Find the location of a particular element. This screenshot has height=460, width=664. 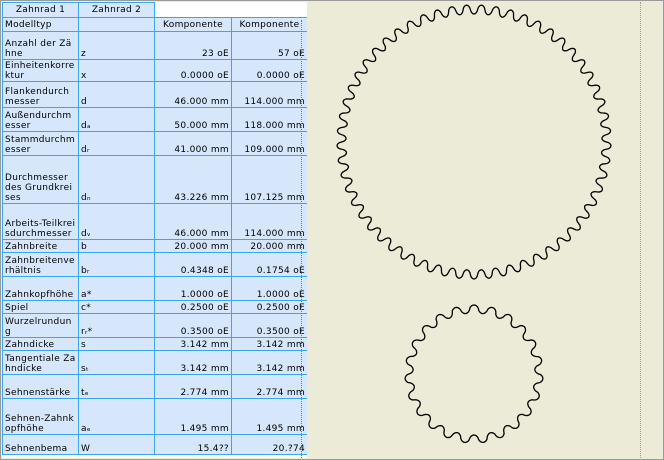

table-row: Zahnbreite b 20.000 mm 20.000 mm is located at coordinates (154, 246).